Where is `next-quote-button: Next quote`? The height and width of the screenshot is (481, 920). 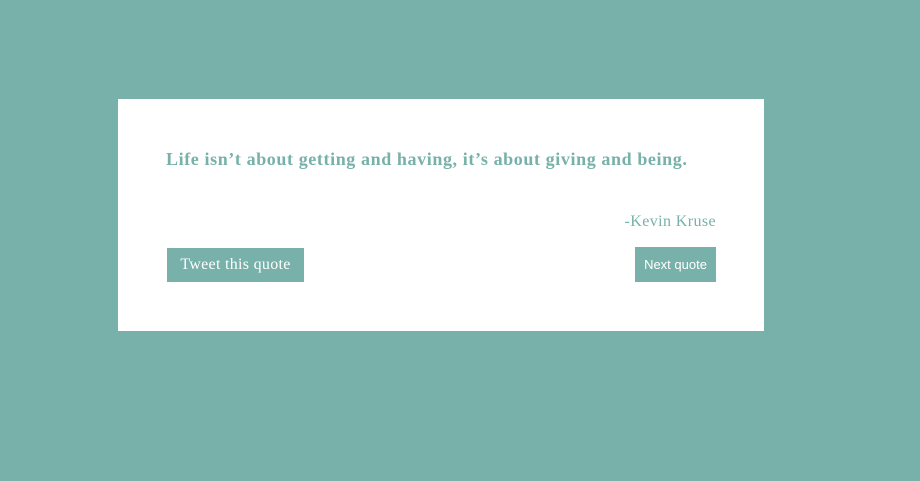
next-quote-button: Next quote is located at coordinates (675, 264).